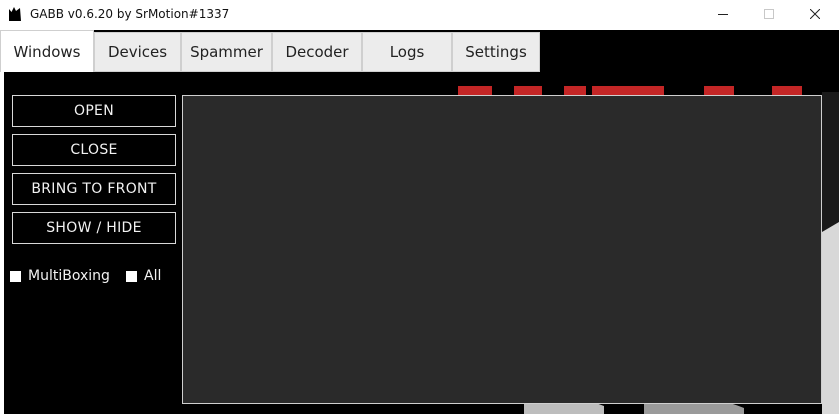  I want to click on tab-devices: Devices, so click(137, 52).